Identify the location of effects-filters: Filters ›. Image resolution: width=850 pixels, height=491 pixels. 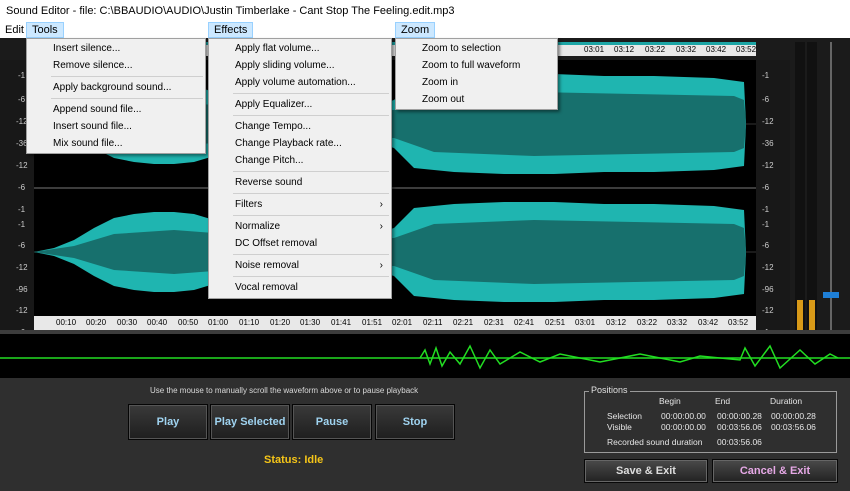
(300, 204).